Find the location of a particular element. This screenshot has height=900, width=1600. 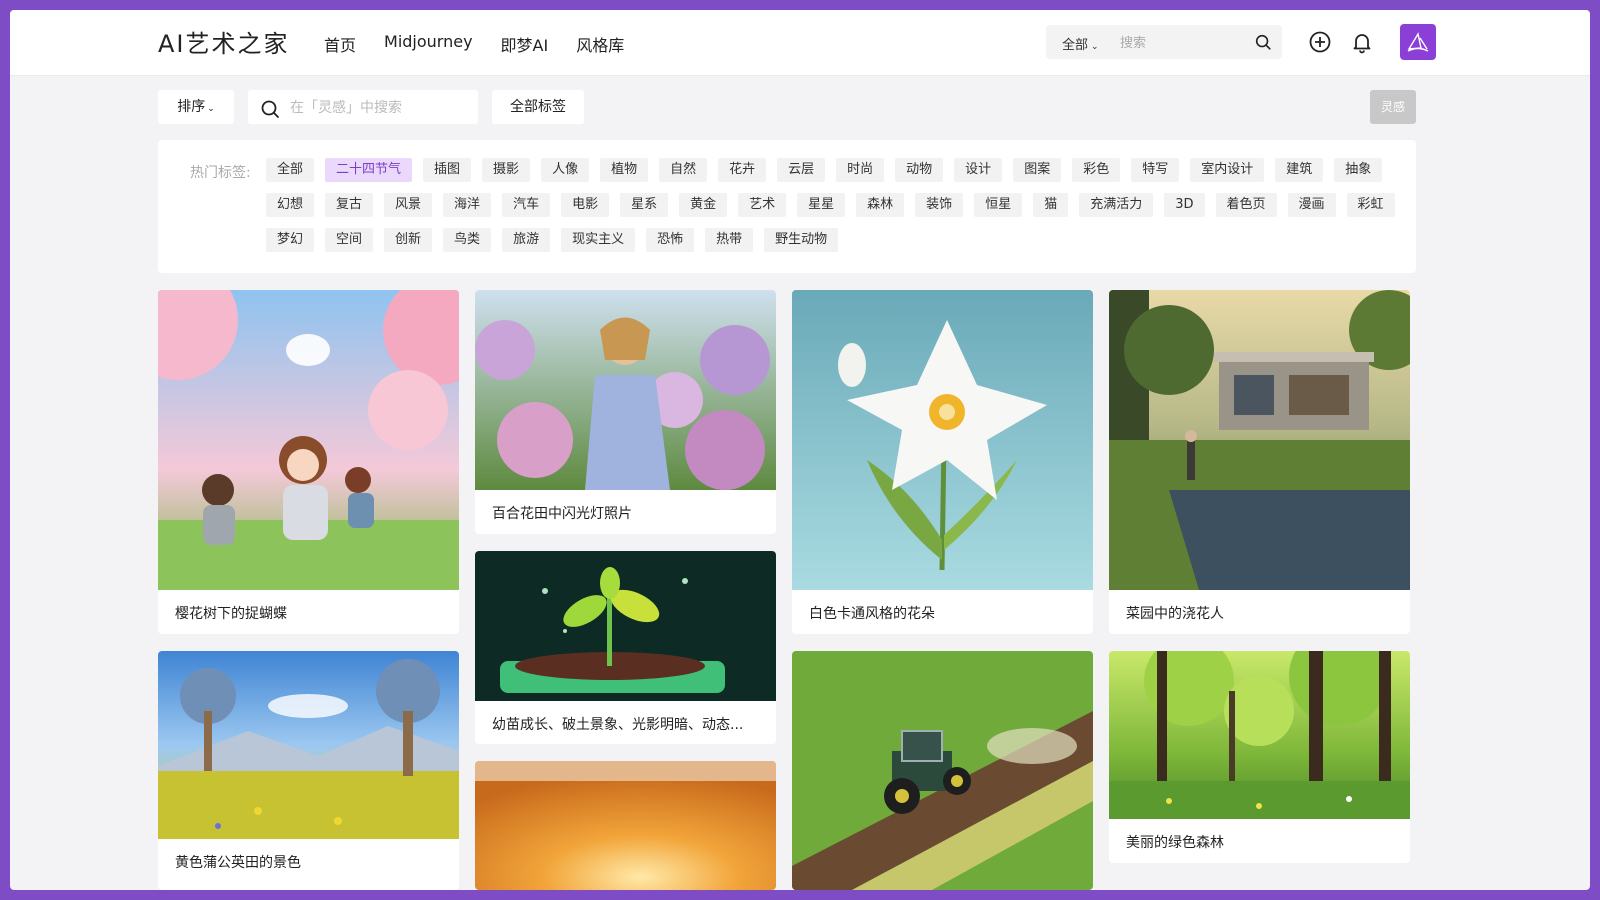

add-circle-icon is located at coordinates (1320, 42).